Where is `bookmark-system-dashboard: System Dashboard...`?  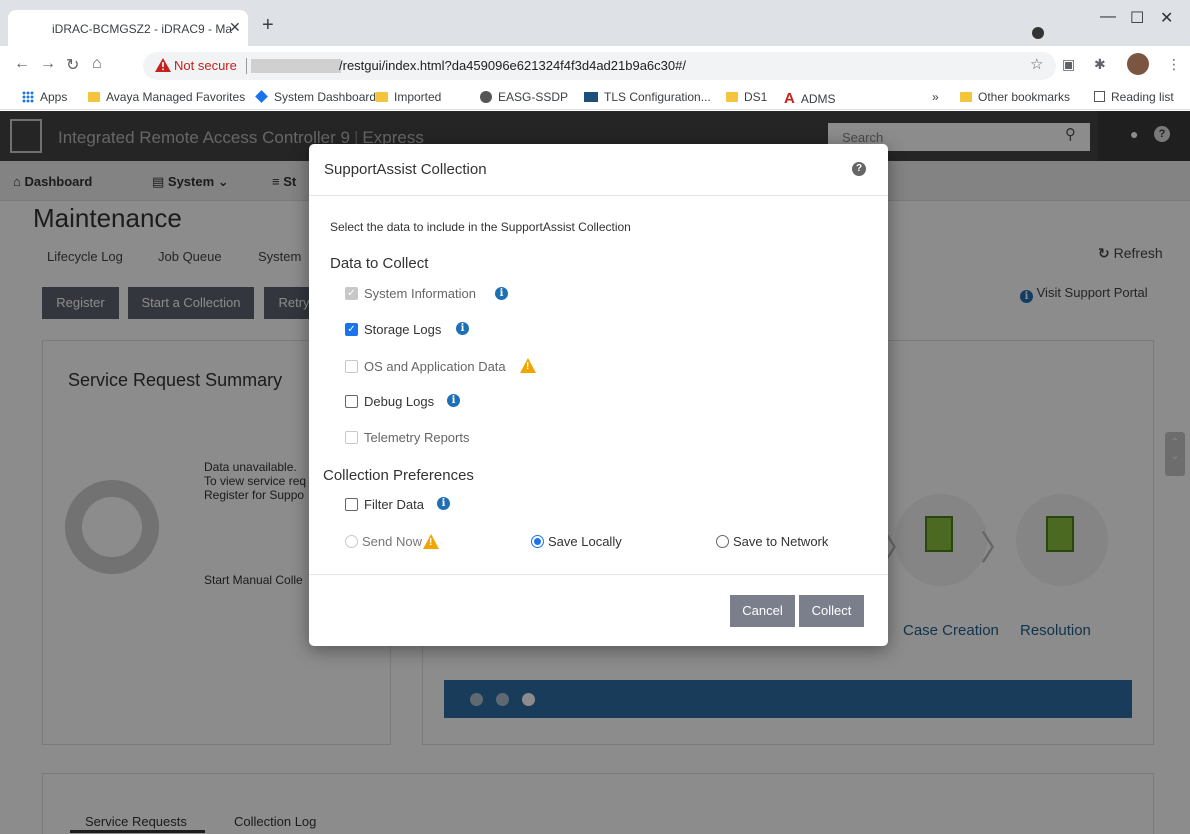 bookmark-system-dashboard: System Dashboard... is located at coordinates (320, 97).